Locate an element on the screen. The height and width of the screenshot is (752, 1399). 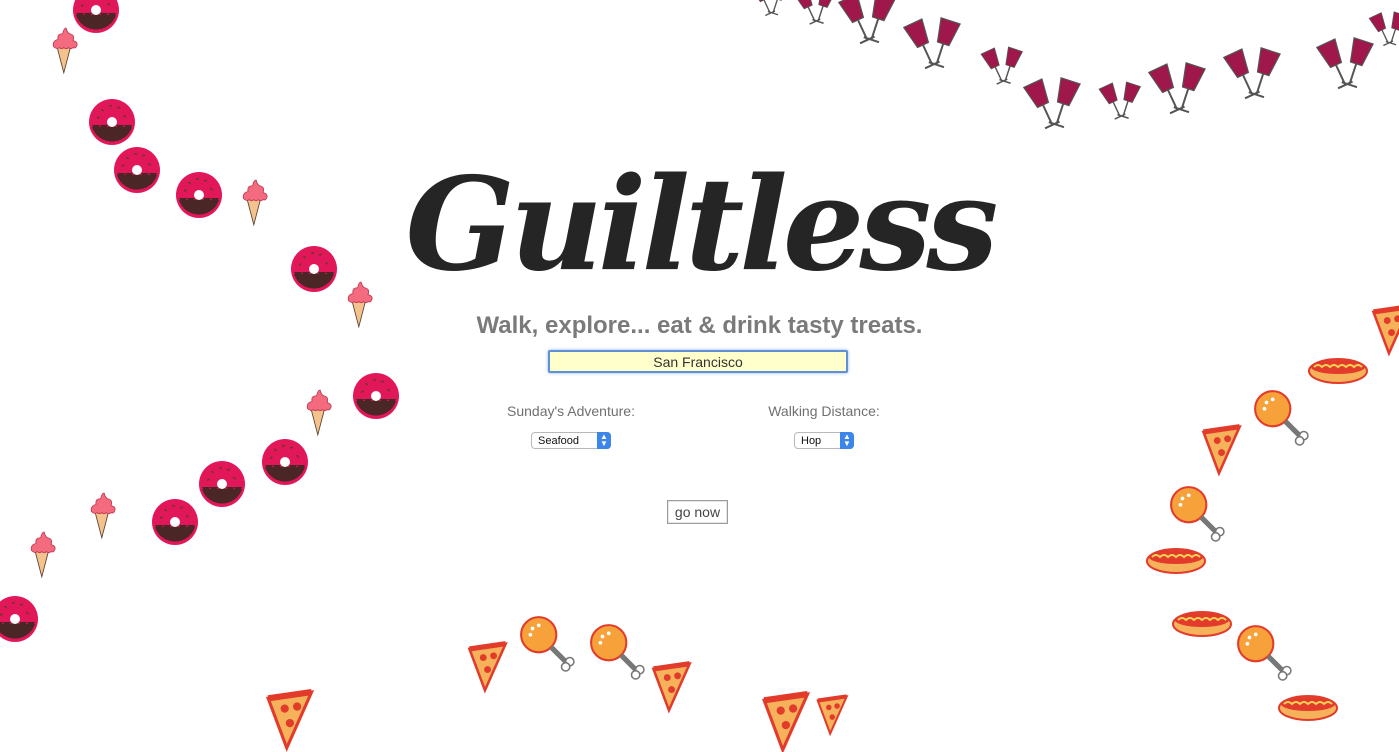
city-input is located at coordinates (698, 361).